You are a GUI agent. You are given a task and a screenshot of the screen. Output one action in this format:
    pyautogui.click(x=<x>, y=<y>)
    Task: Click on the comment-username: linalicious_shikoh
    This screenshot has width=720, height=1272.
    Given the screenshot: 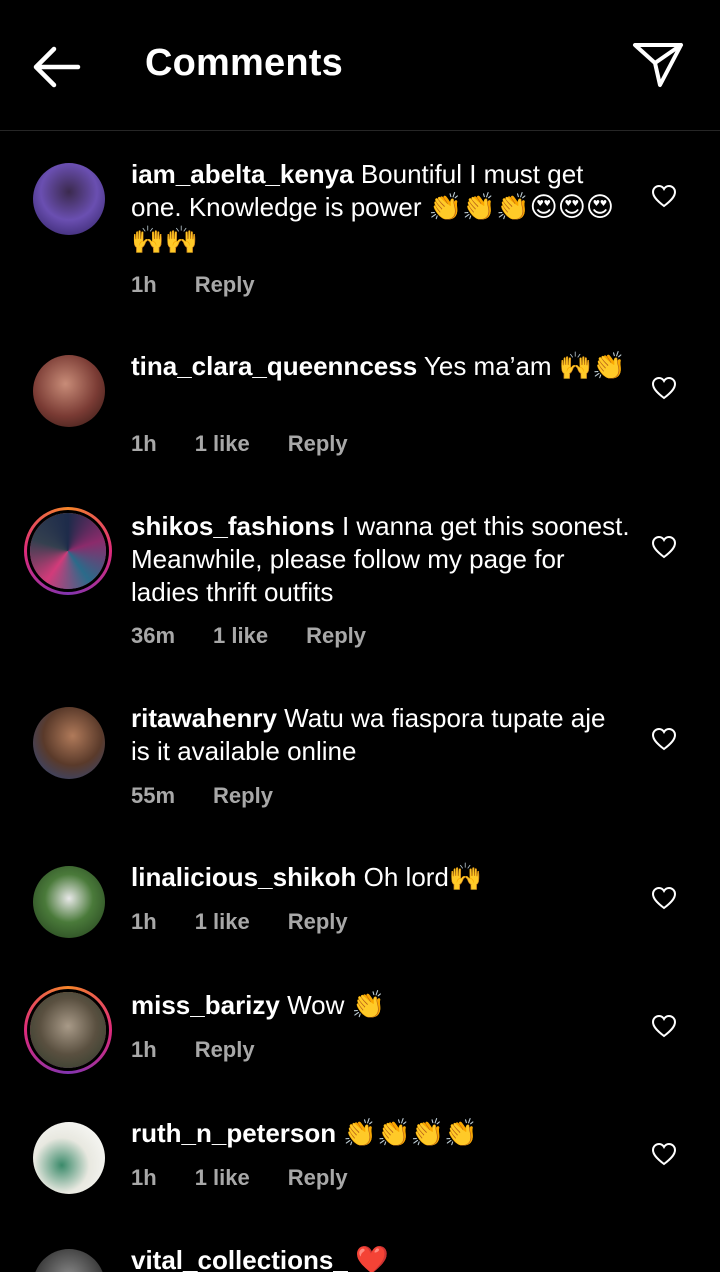 What is the action you would take?
    pyautogui.click(x=243, y=877)
    